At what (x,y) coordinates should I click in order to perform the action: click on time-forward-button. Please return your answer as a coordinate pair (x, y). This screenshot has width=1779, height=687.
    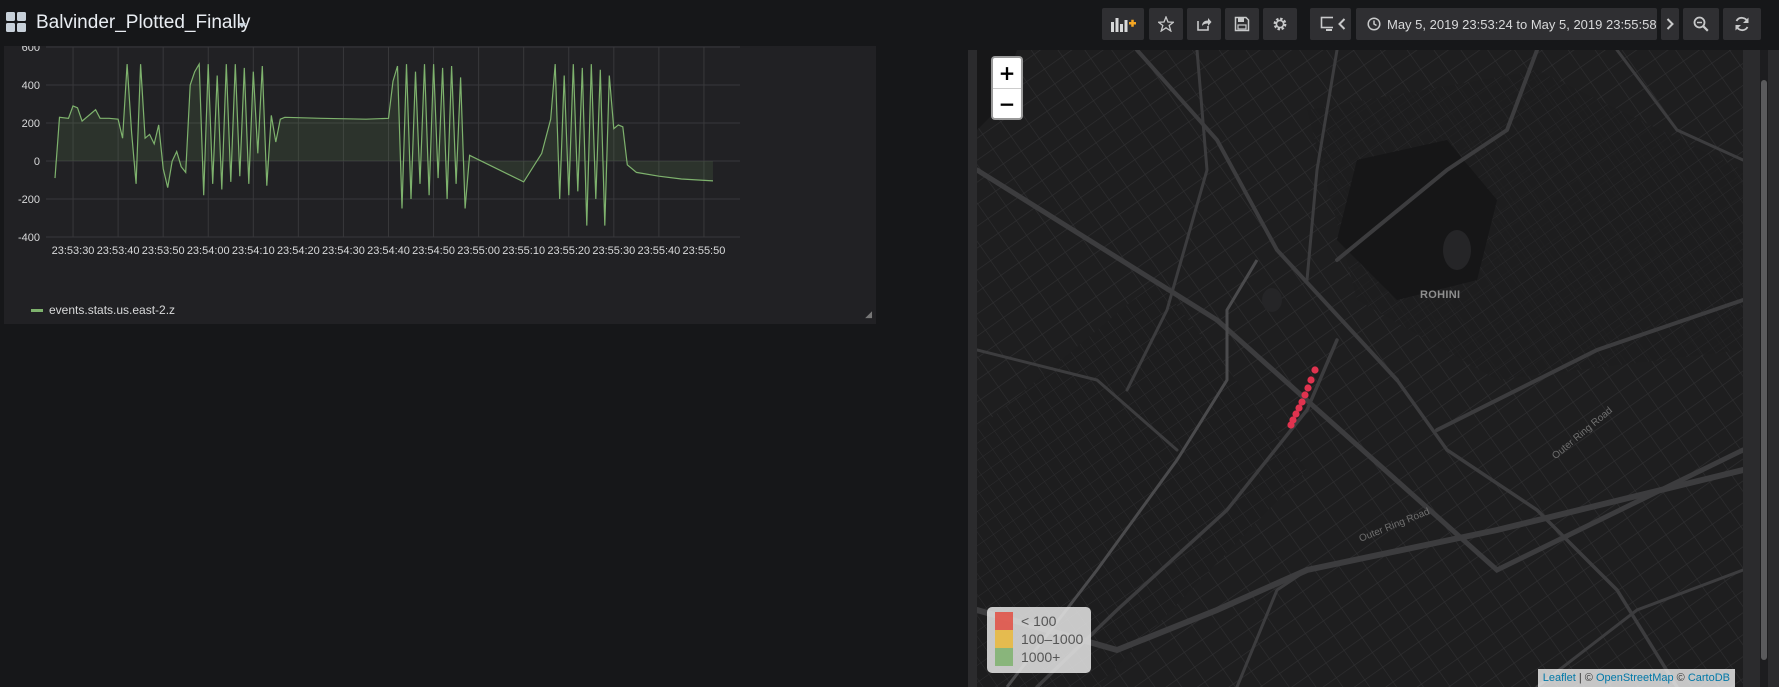
    Looking at the image, I should click on (1670, 24).